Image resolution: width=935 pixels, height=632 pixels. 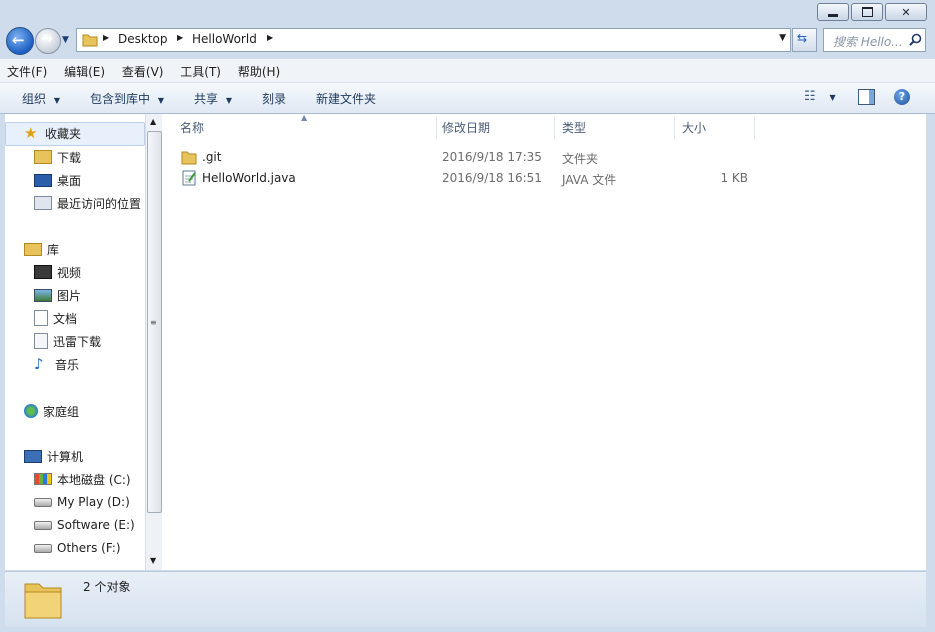 I want to click on burn-button: 刻录, so click(x=274, y=98).